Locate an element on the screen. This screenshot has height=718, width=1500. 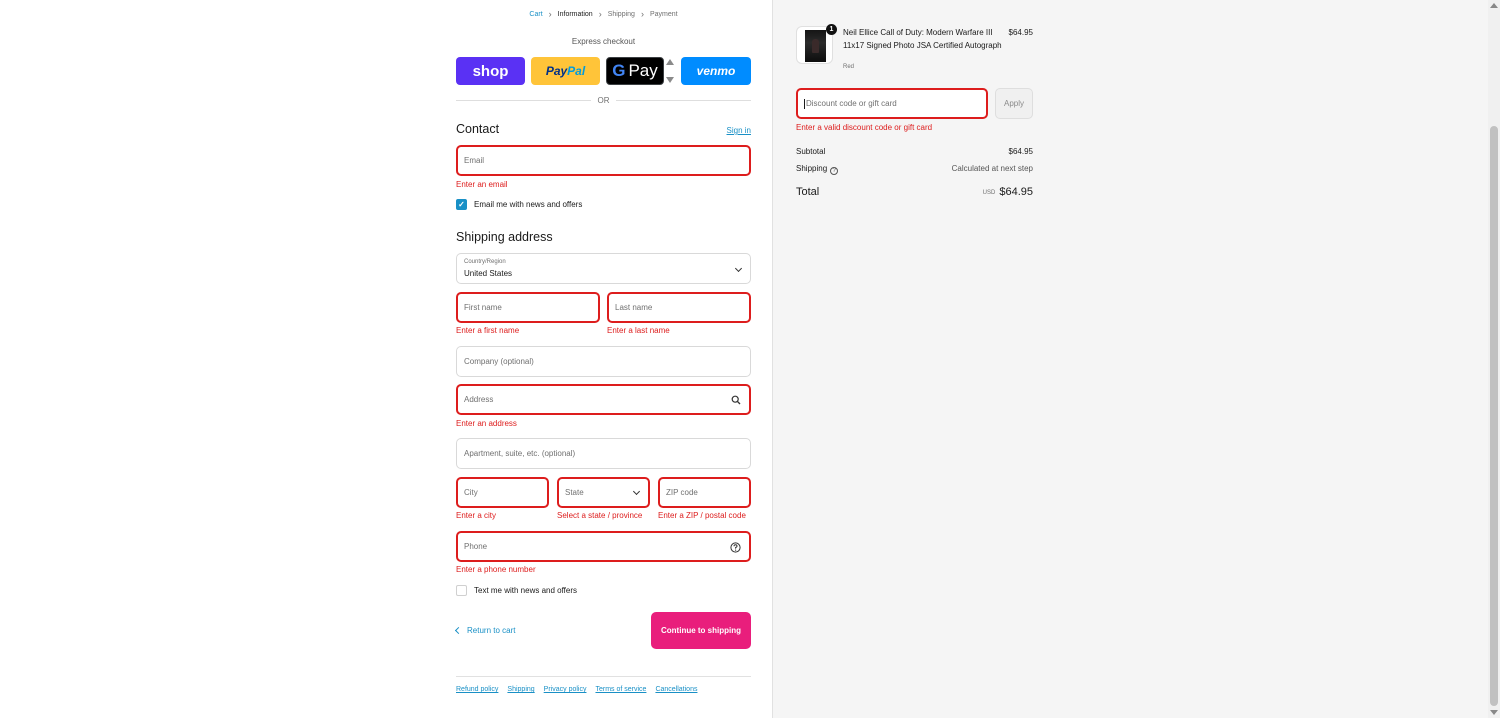
chevron-left-icon is located at coordinates (458, 630).